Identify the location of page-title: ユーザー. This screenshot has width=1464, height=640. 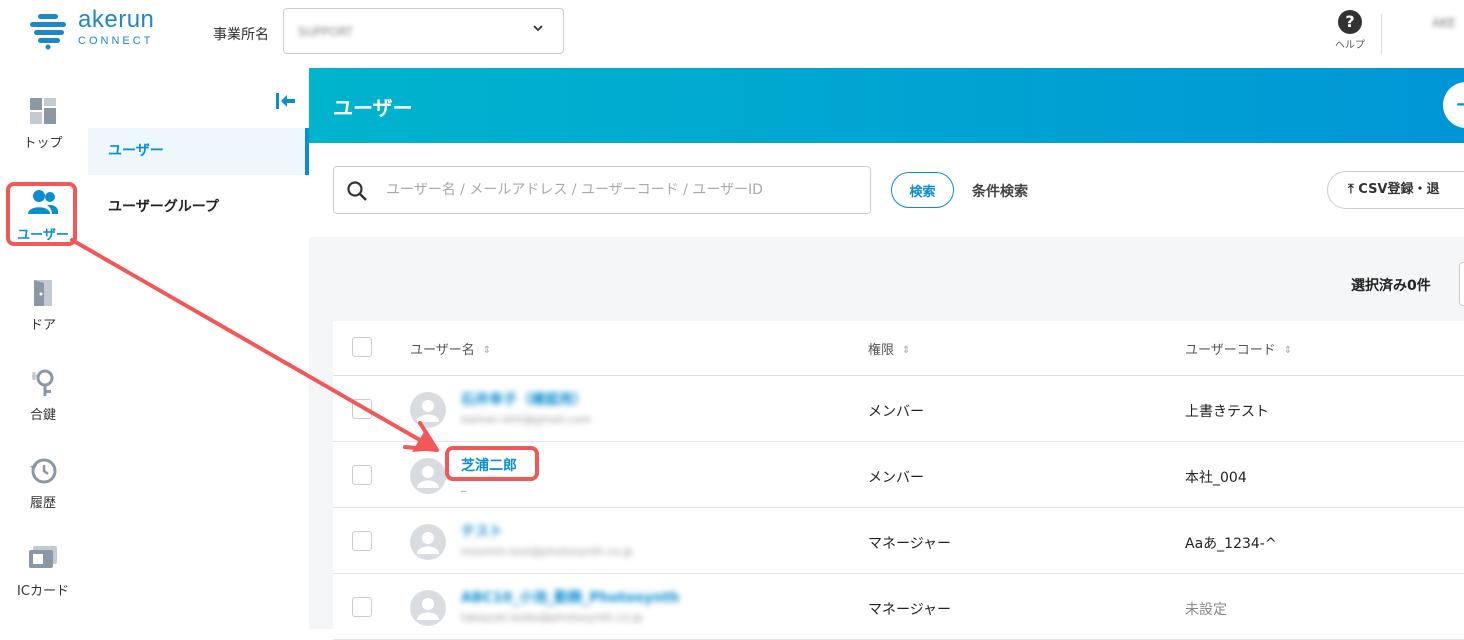
(373, 108).